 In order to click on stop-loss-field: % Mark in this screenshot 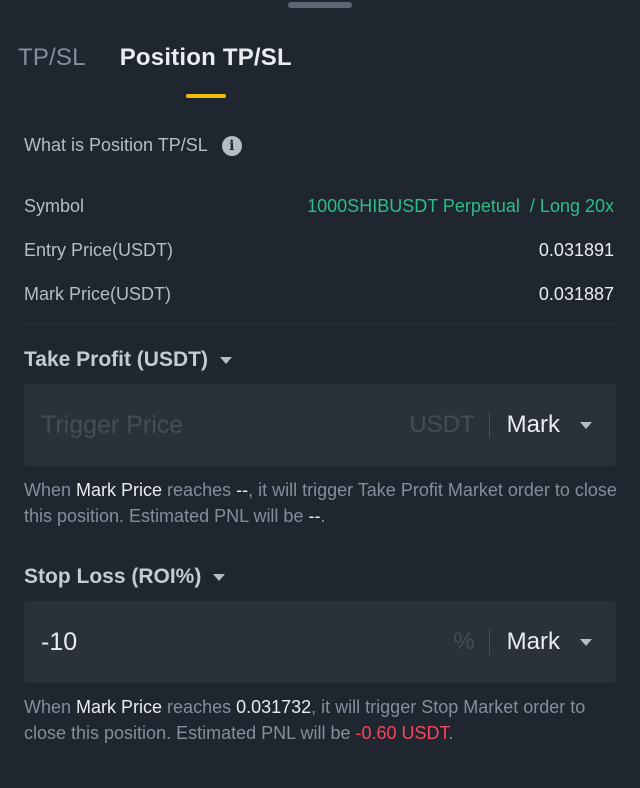, I will do `click(320, 642)`.